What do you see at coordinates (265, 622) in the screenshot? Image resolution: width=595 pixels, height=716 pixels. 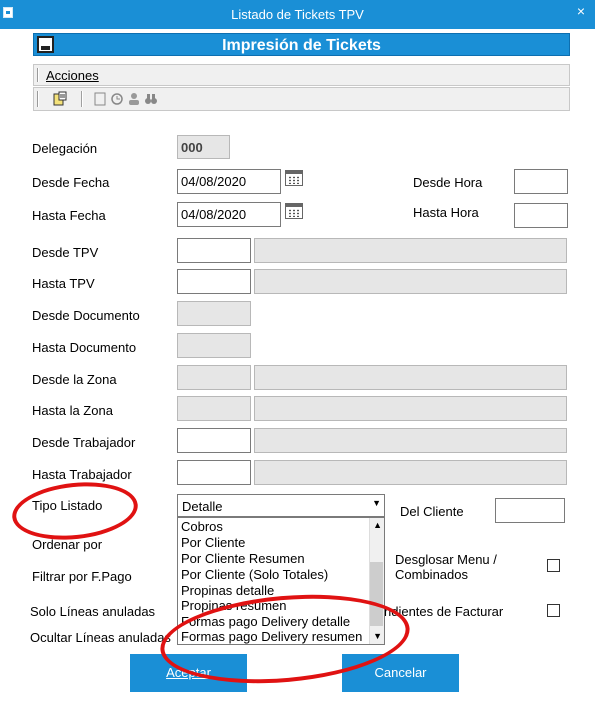 I see `option-formas-pago-delivery-detalle: Formas pago Delivery detalle` at bounding box center [265, 622].